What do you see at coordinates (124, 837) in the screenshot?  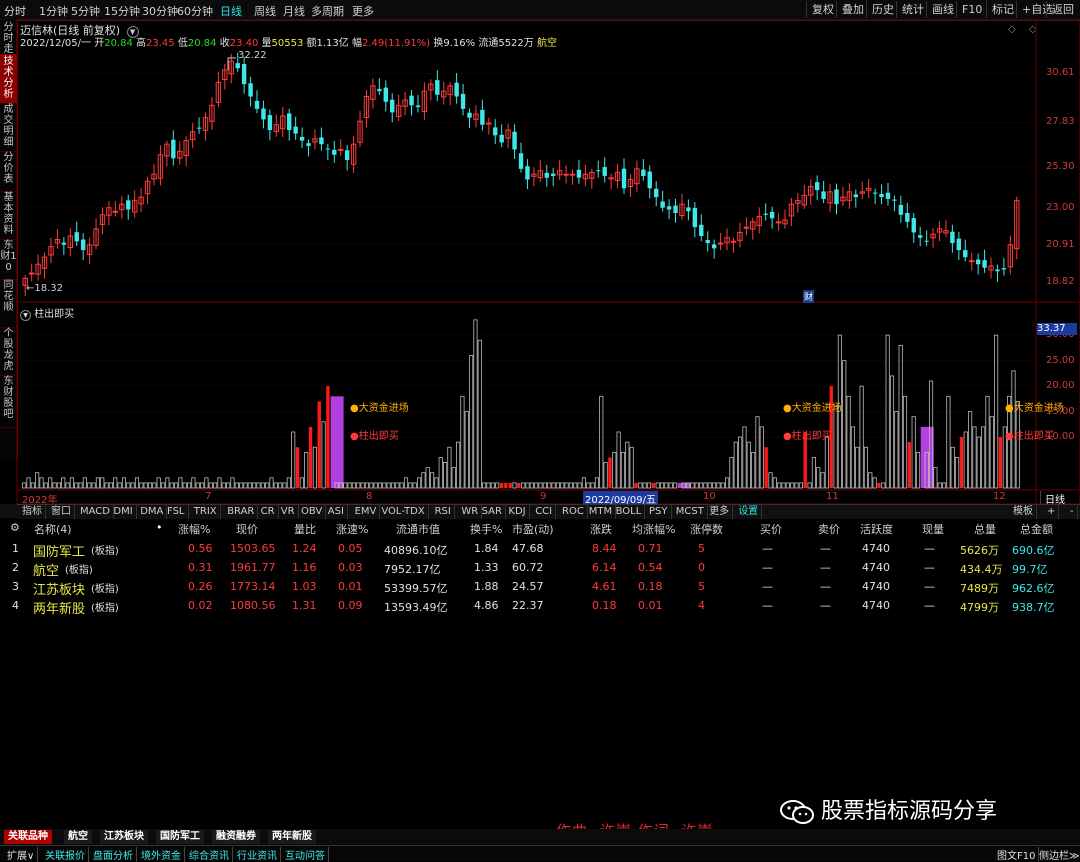 I see `bottom-tab-2: 江苏板块` at bounding box center [124, 837].